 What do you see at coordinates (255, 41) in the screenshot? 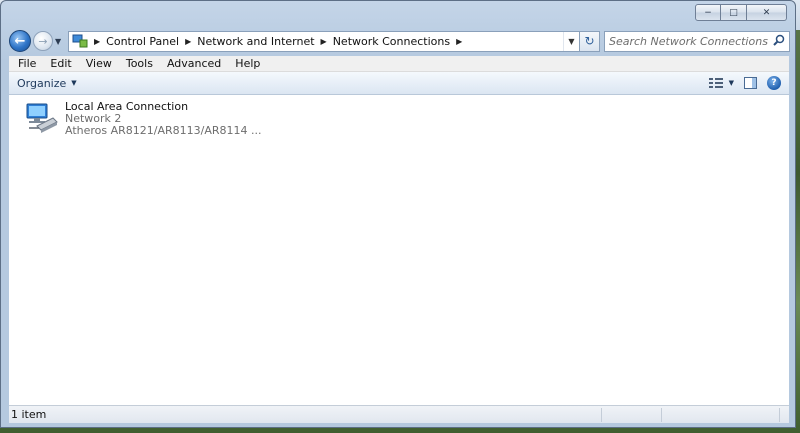
I see `breadcrumb-network-and-internet: Network and Internet` at bounding box center [255, 41].